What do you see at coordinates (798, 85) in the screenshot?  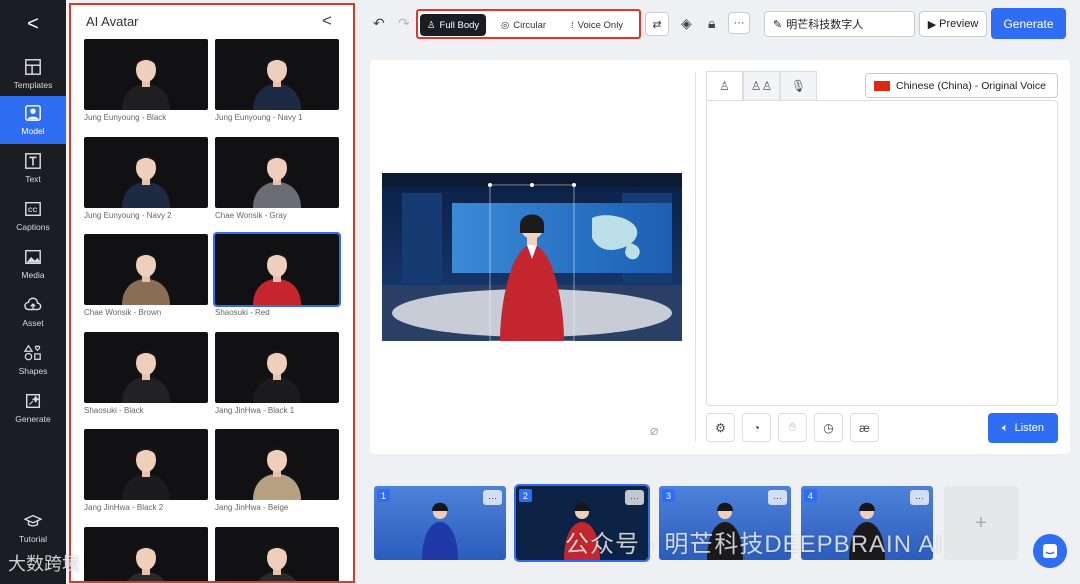 I see `tab-audio: 🎙︎` at bounding box center [798, 85].